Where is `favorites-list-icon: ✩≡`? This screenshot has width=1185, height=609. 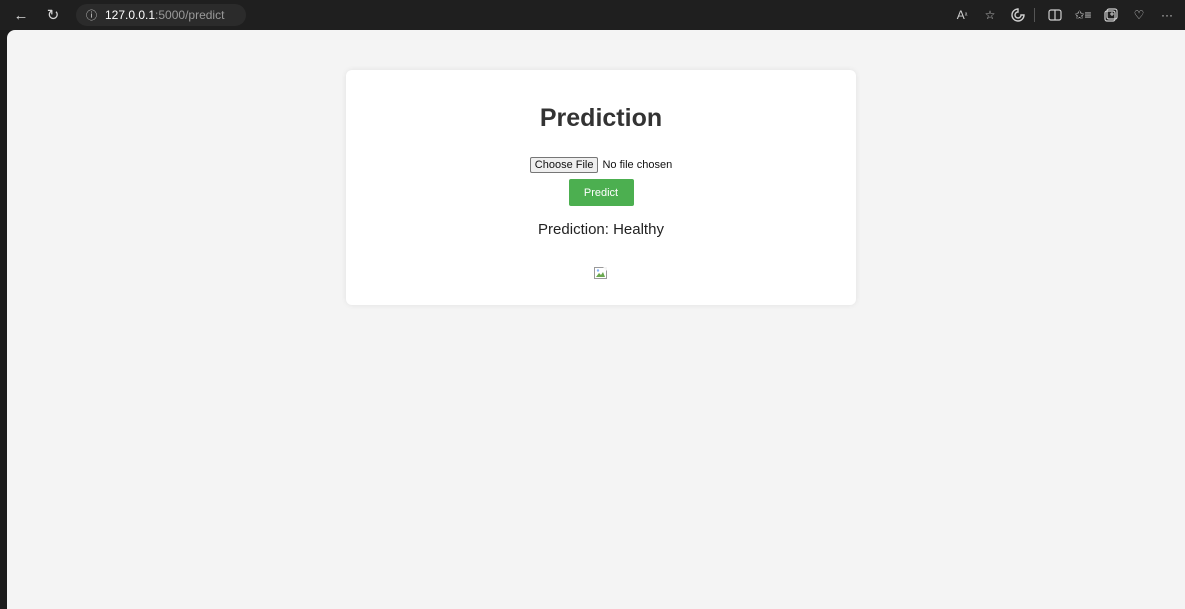
favorites-list-icon: ✩≡ is located at coordinates (1083, 15).